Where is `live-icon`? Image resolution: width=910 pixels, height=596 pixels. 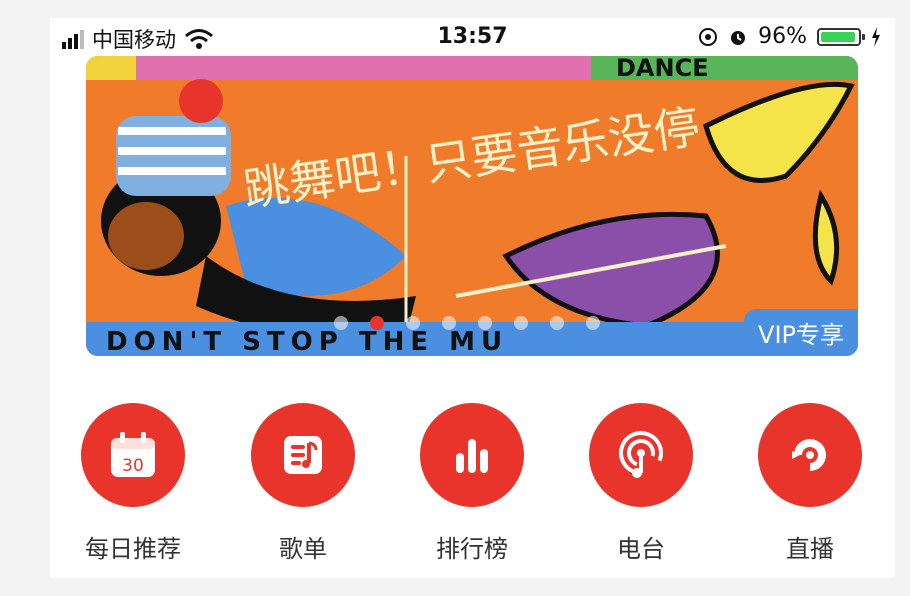
live-icon is located at coordinates (809, 455).